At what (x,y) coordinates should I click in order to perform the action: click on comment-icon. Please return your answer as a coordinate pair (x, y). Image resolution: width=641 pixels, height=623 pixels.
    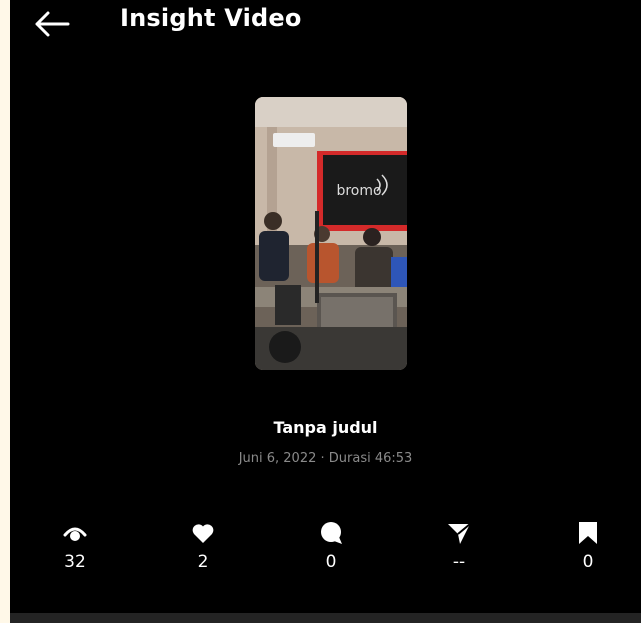
    Looking at the image, I should click on (331, 533).